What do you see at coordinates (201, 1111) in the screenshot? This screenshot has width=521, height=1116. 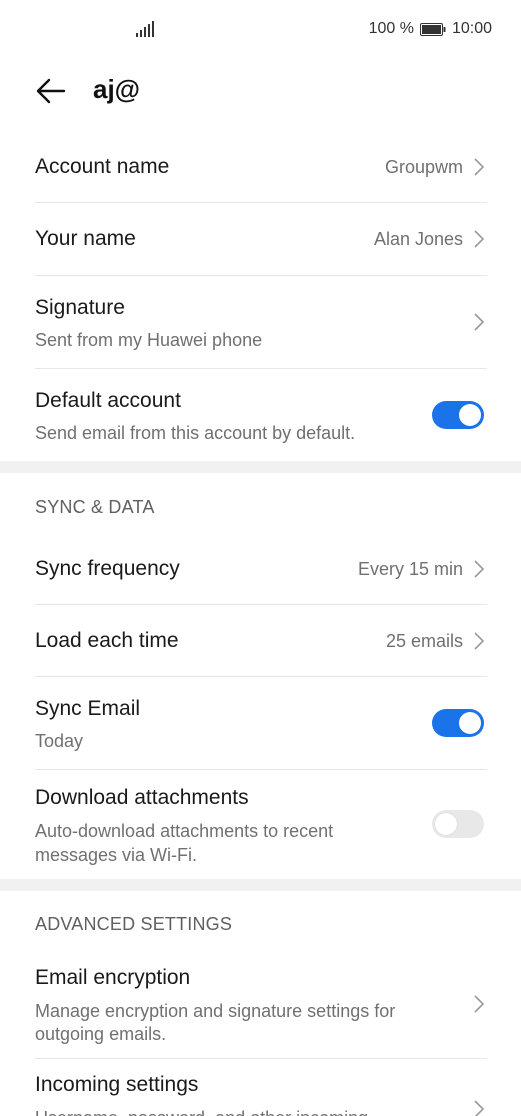 I see `incoming-settings-subtitle-line1: Username, password, and other incoming` at bounding box center [201, 1111].